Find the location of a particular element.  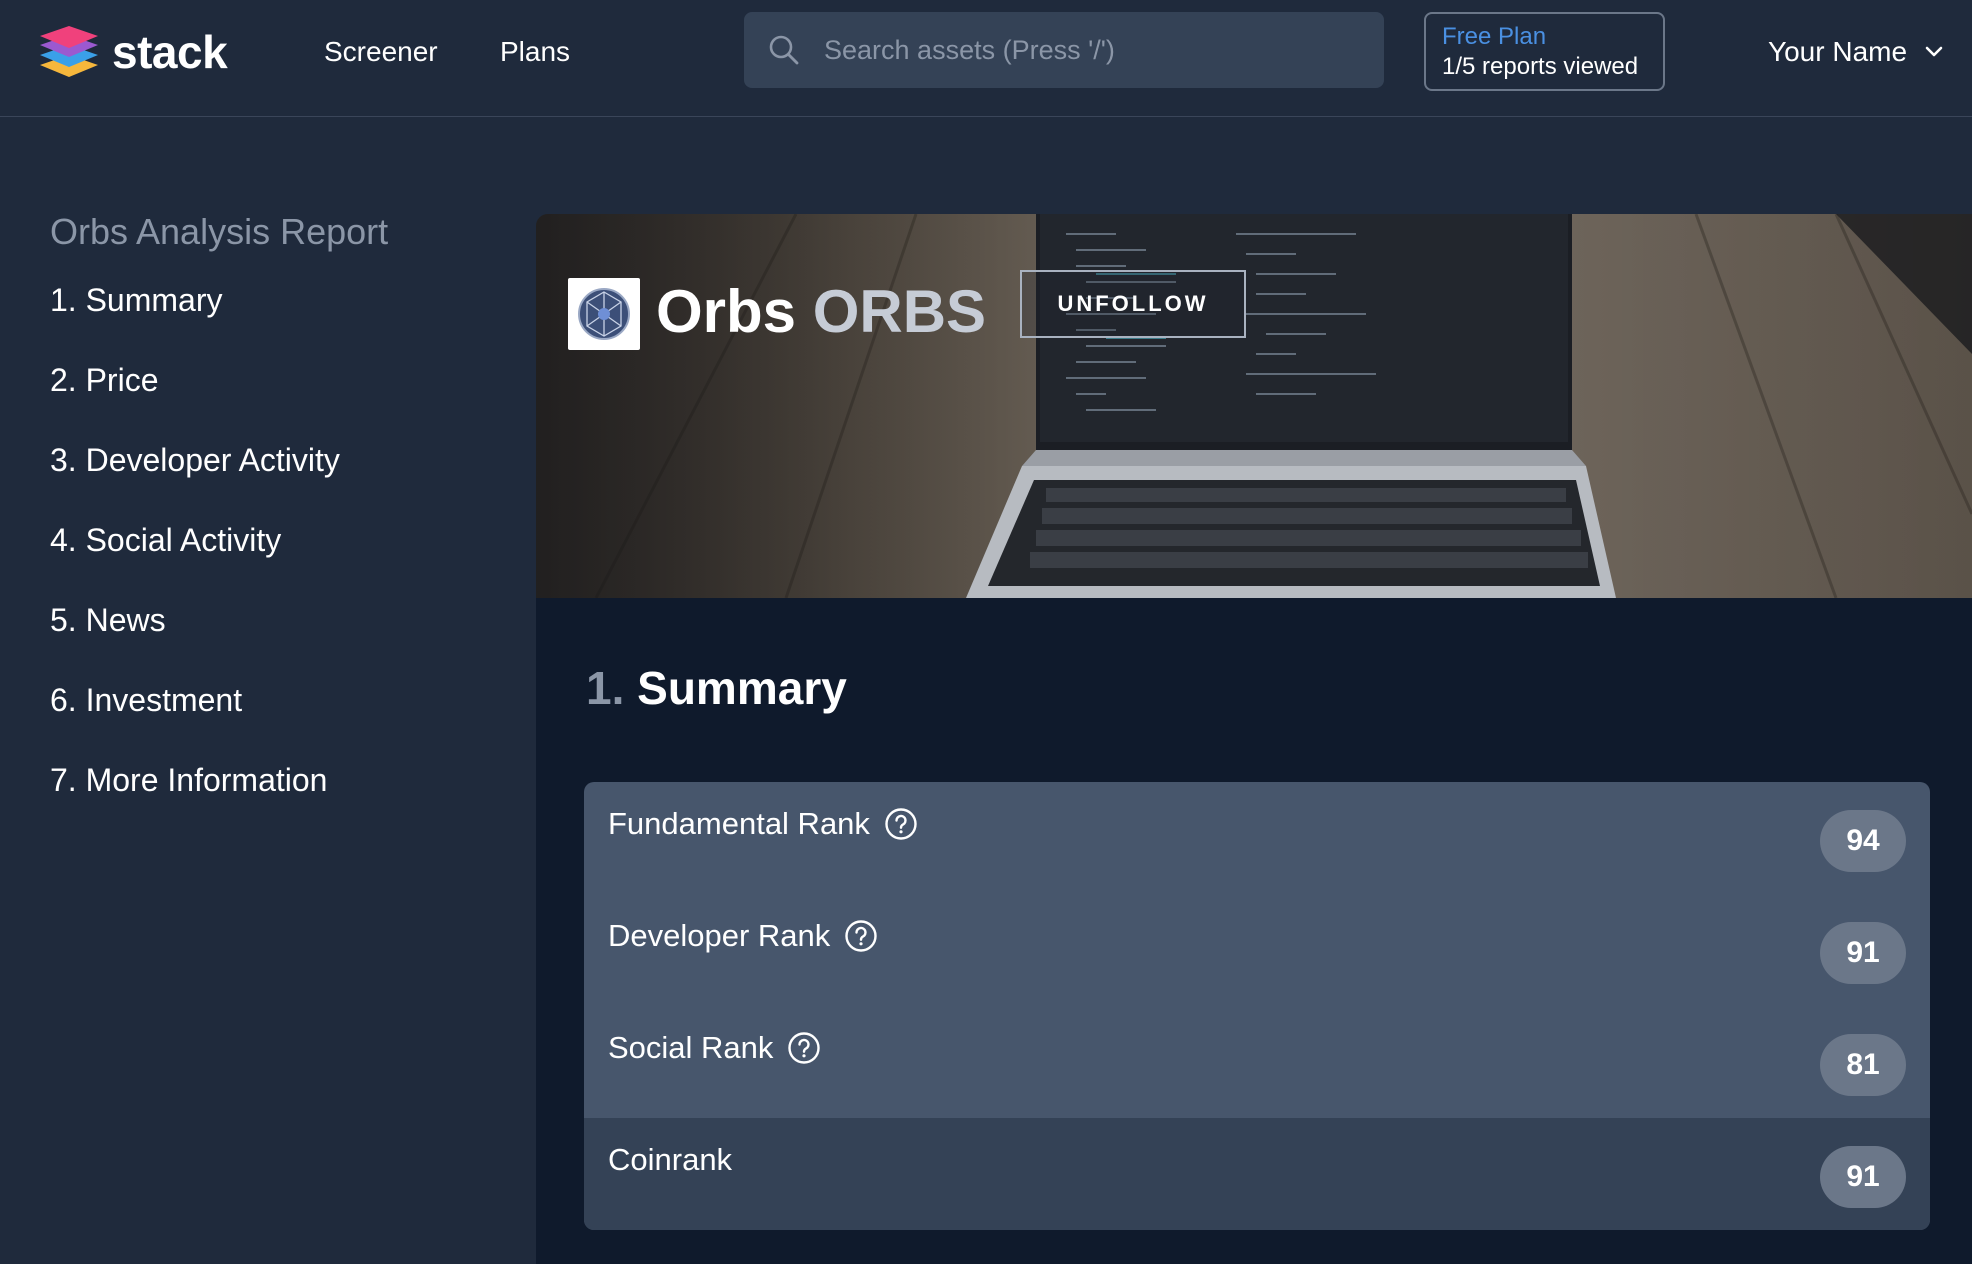

section-heading-summary: 1. Summary is located at coordinates (716, 688).